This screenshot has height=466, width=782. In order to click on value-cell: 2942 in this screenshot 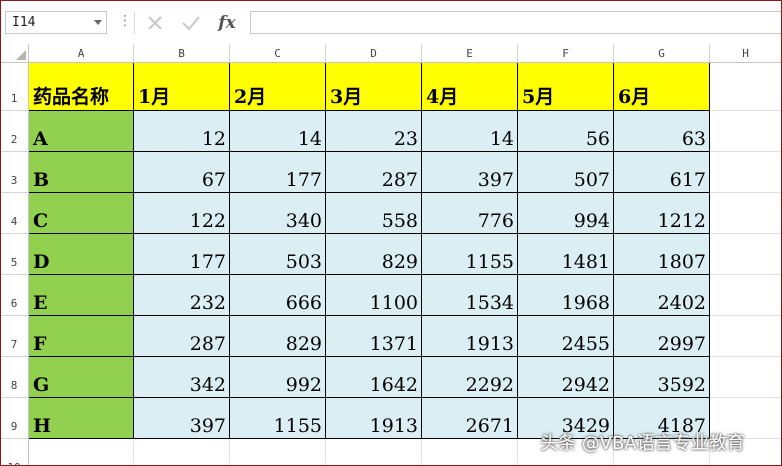, I will do `click(566, 377)`.